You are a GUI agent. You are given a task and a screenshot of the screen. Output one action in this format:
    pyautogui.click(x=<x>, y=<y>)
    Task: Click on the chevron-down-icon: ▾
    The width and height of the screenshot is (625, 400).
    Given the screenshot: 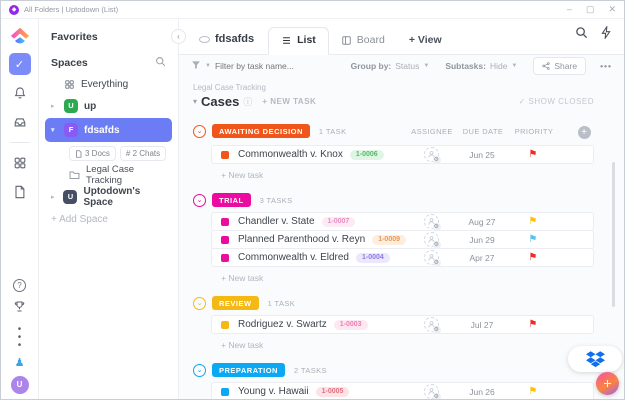 What is the action you would take?
    pyautogui.click(x=54, y=130)
    